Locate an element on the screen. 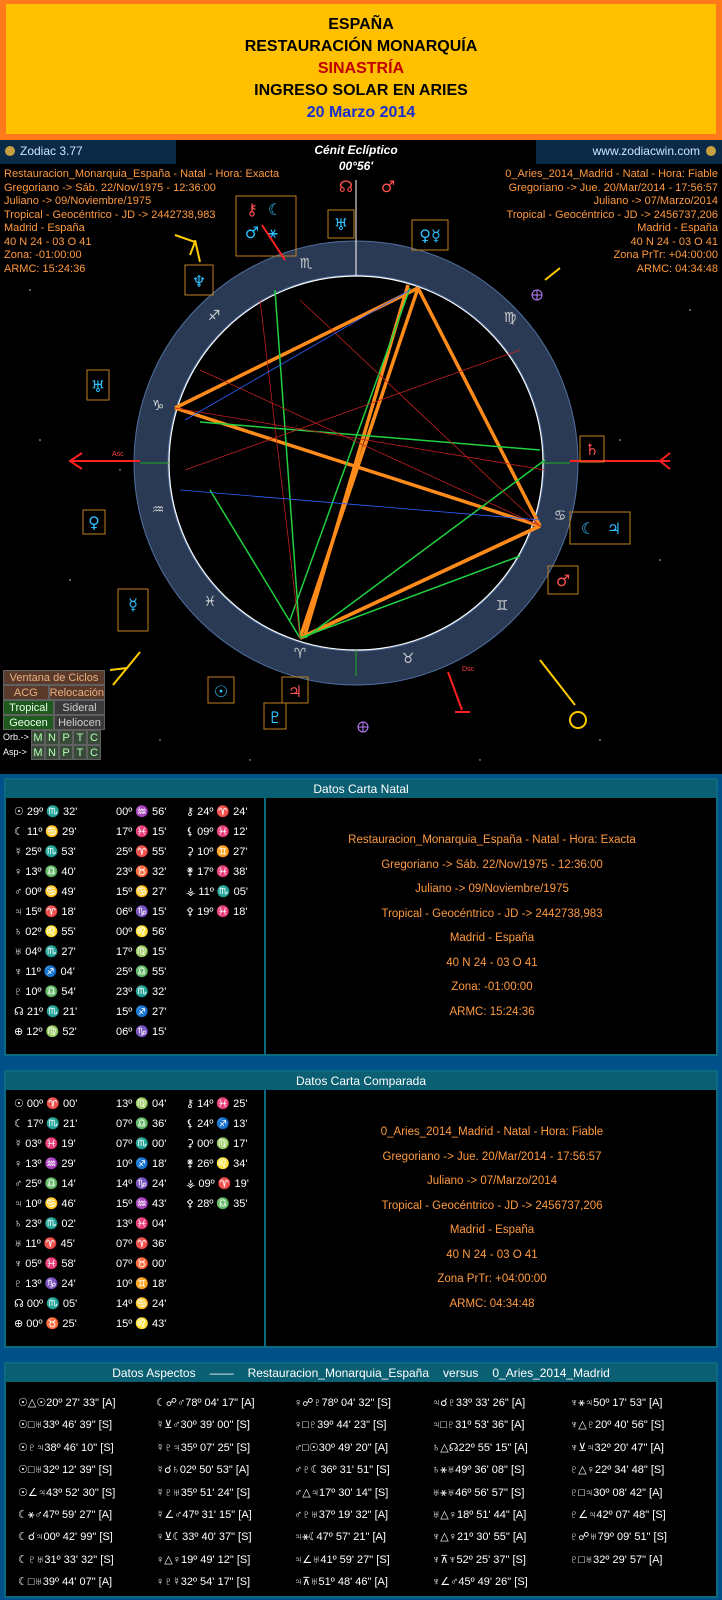 The height and width of the screenshot is (1600, 722). aspect-cell: ☉□♅32º 12' 39" [S] is located at coordinates (65, 1470).